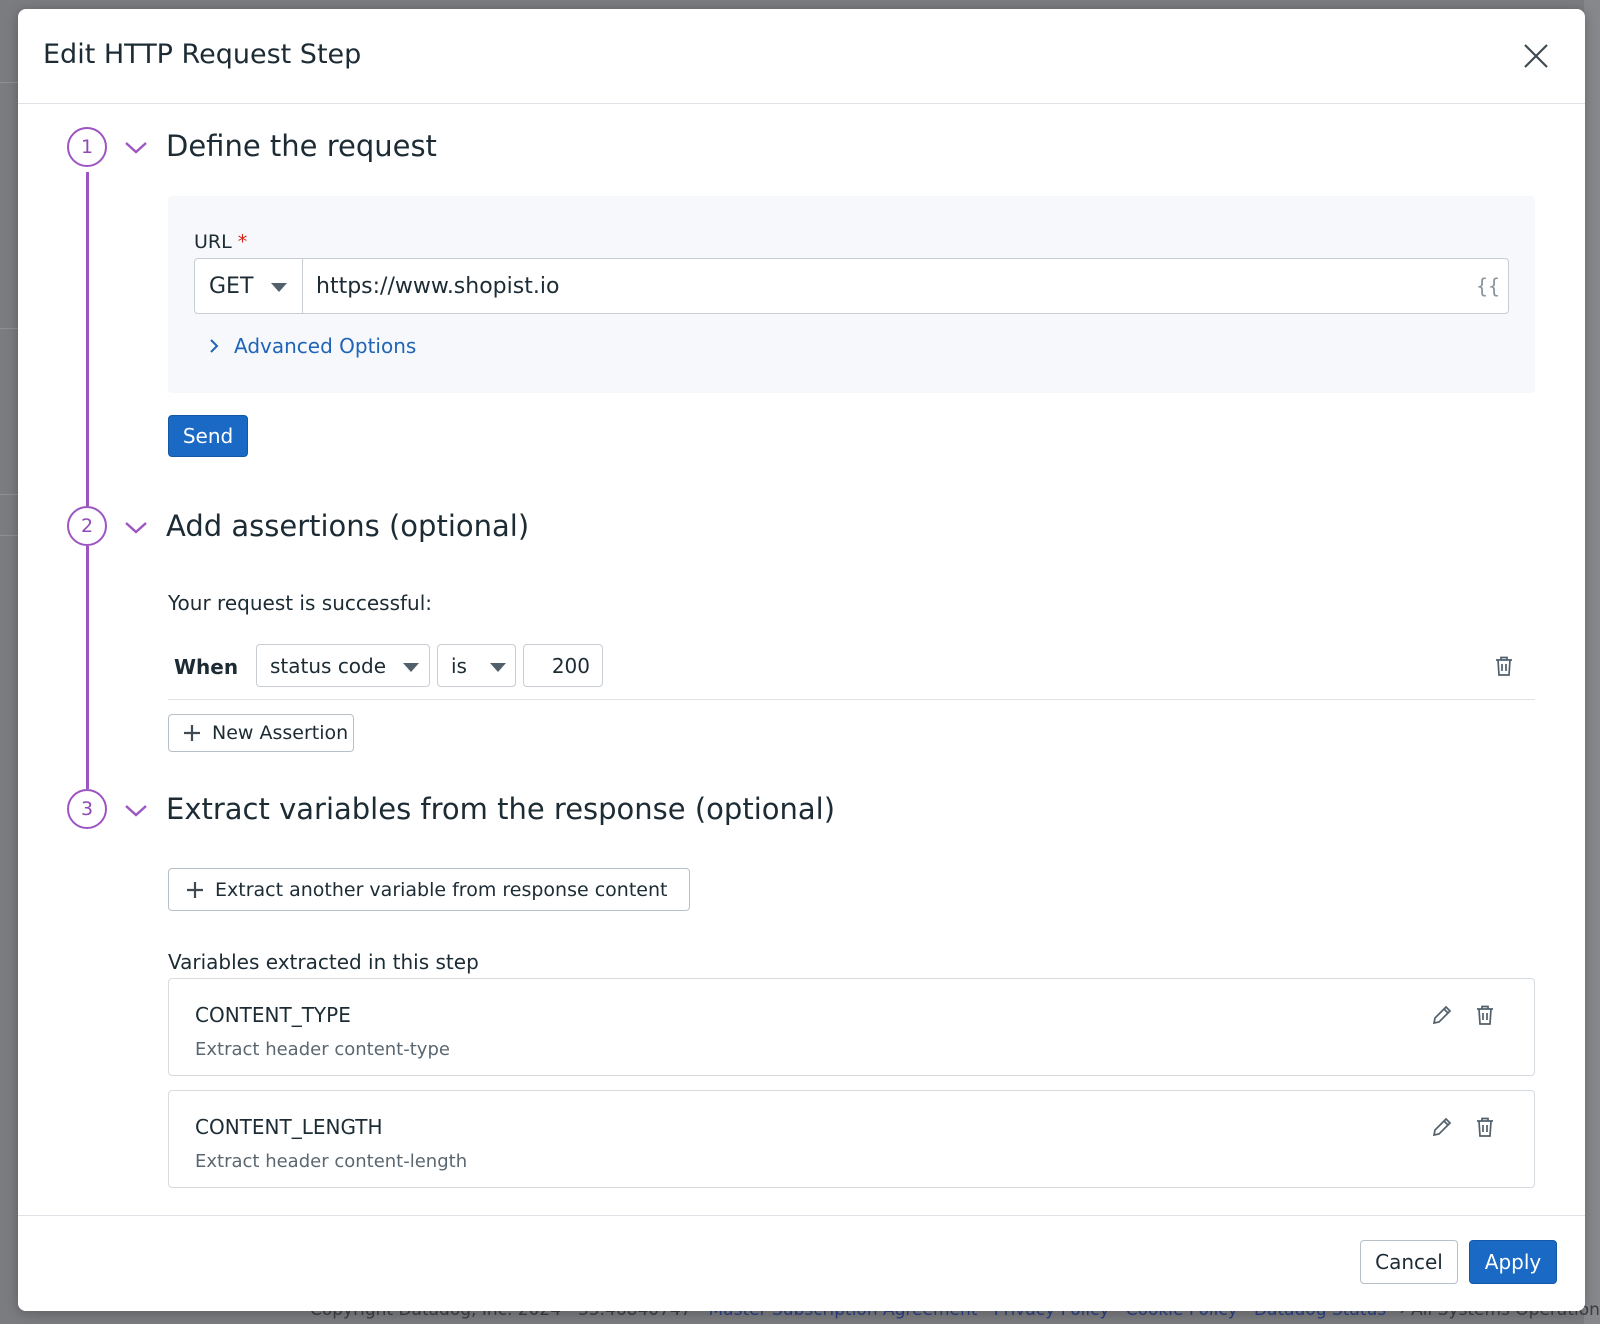  What do you see at coordinates (851, 1027) in the screenshot?
I see `variable-card: CONTENT_TYPE Extract header content-type` at bounding box center [851, 1027].